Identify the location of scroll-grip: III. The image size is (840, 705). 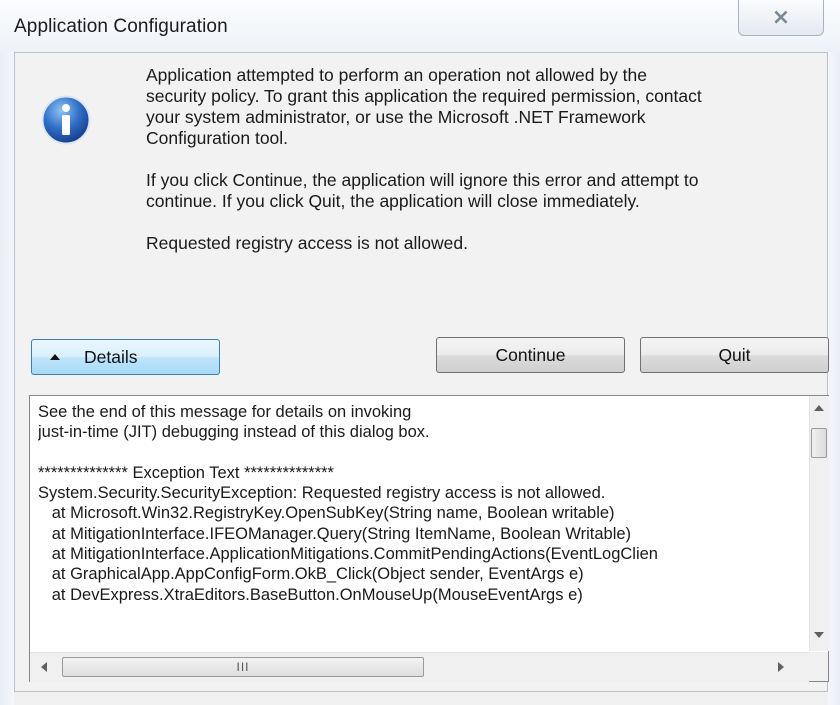
(243, 667).